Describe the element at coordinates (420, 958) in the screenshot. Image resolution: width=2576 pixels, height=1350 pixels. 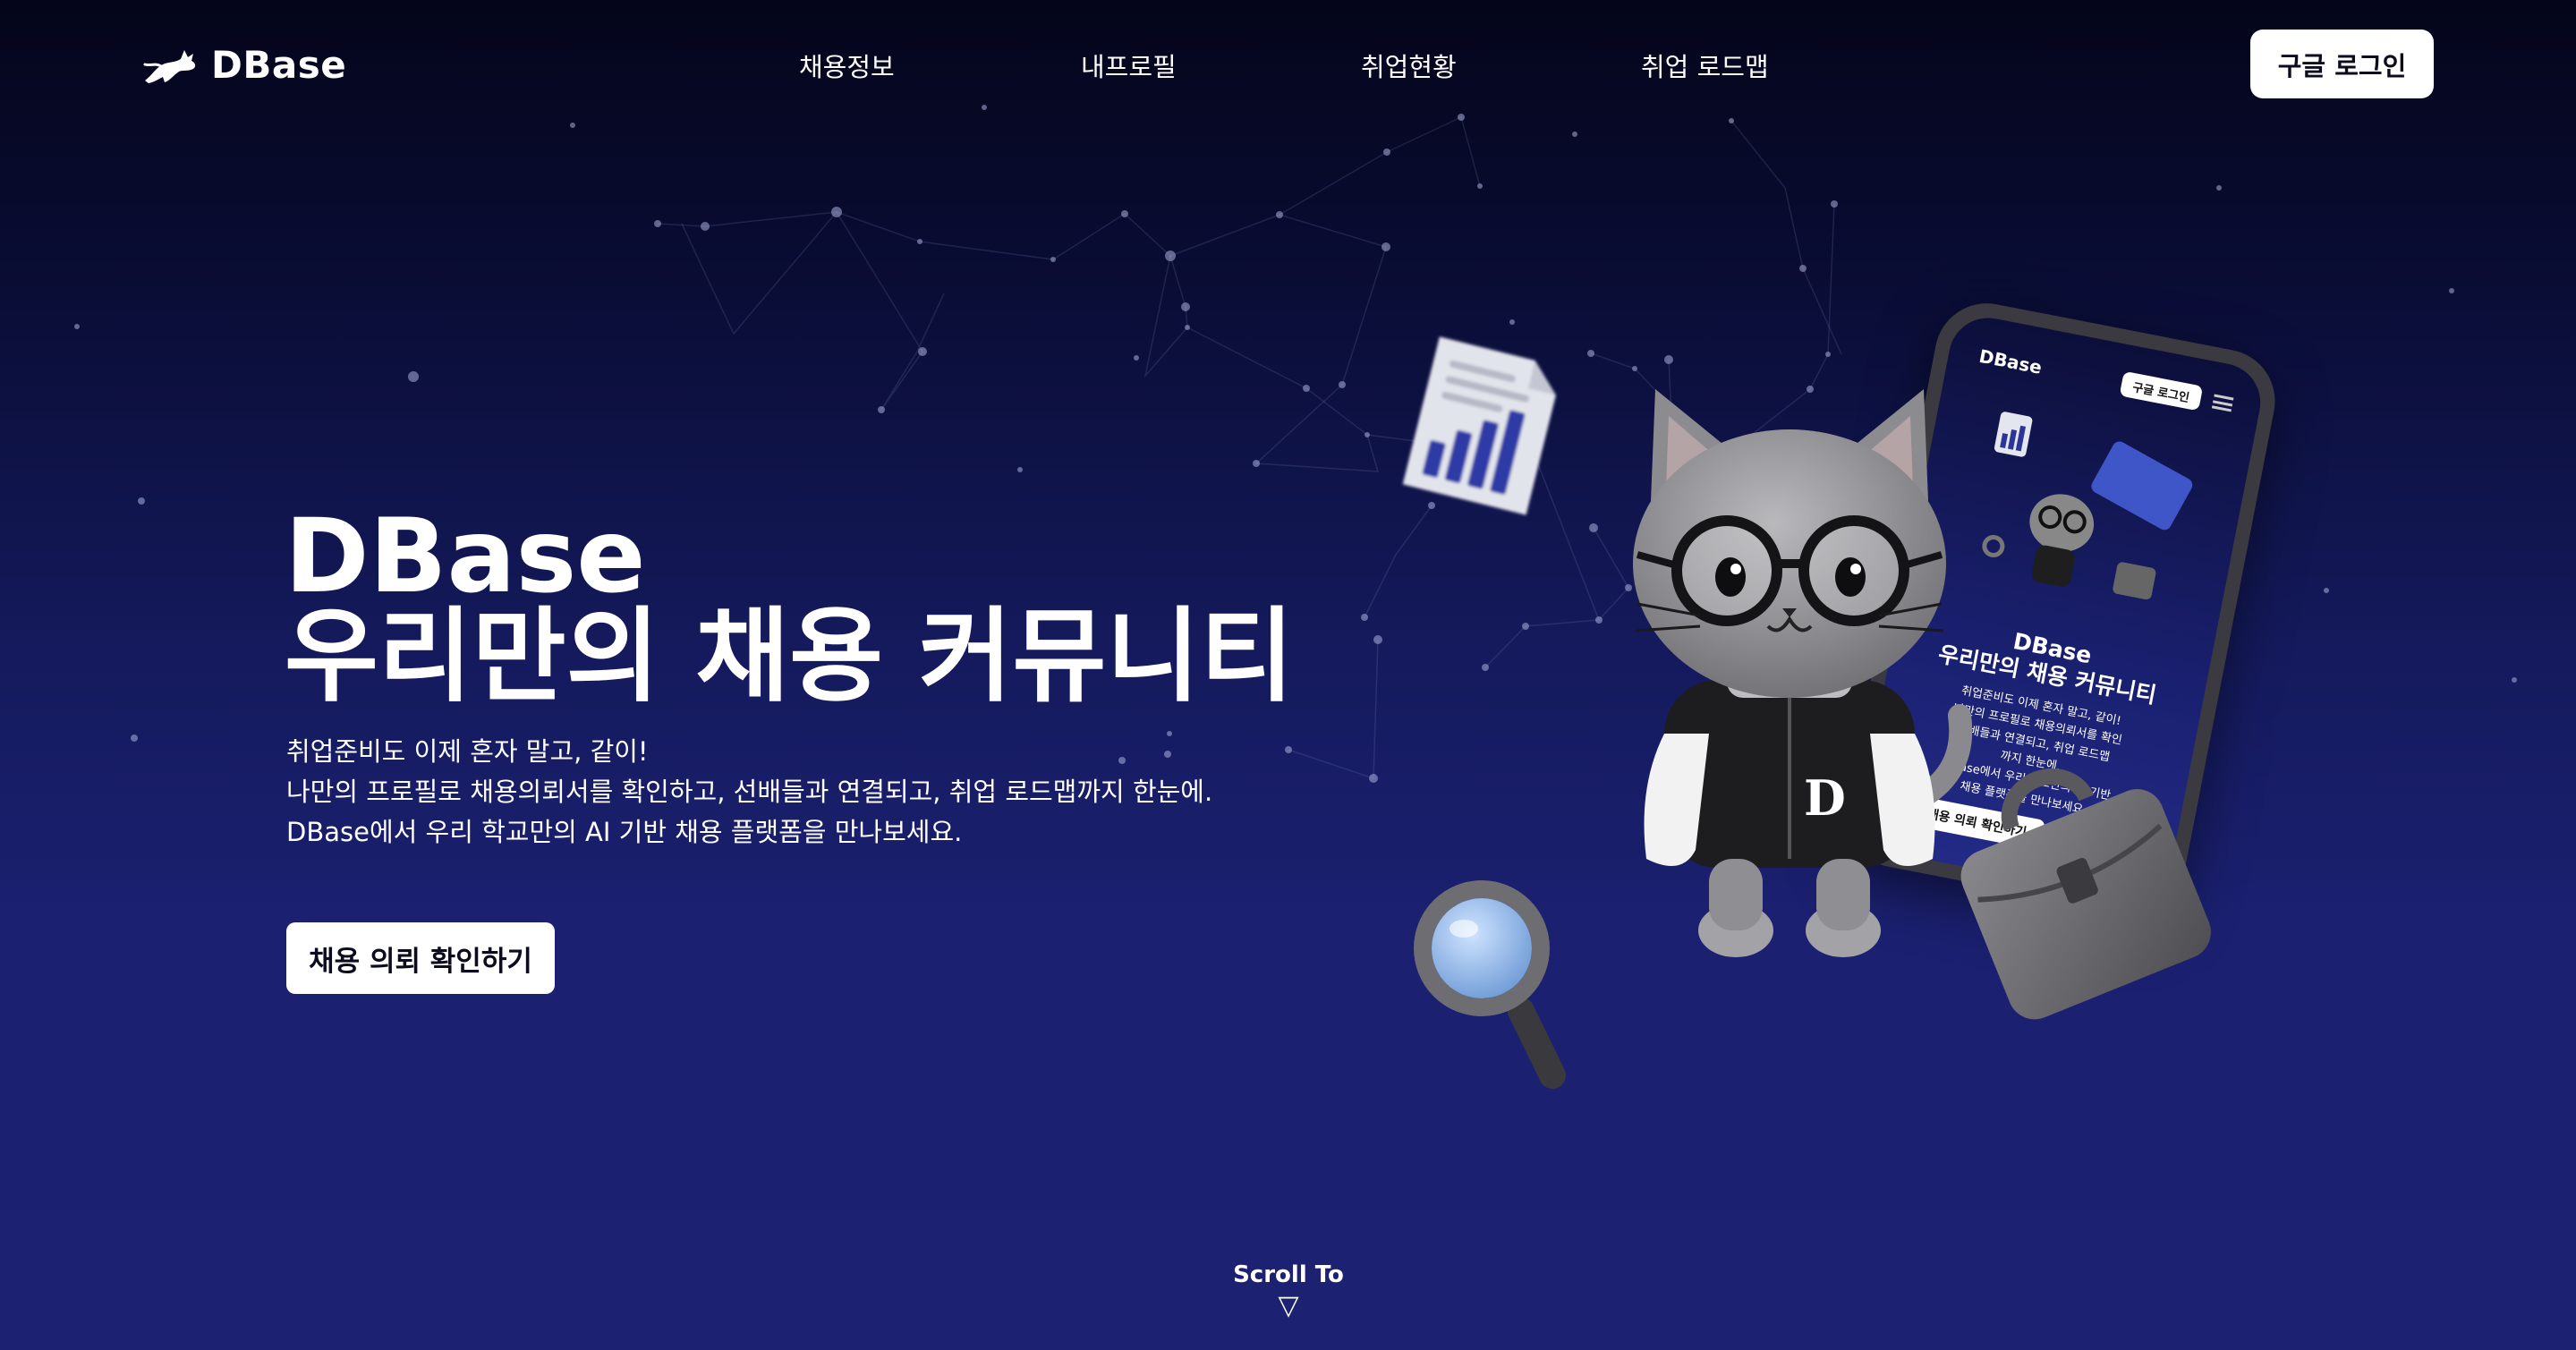
I see `view-job-requests-button: 채용 의뢰 확인하기` at that location.